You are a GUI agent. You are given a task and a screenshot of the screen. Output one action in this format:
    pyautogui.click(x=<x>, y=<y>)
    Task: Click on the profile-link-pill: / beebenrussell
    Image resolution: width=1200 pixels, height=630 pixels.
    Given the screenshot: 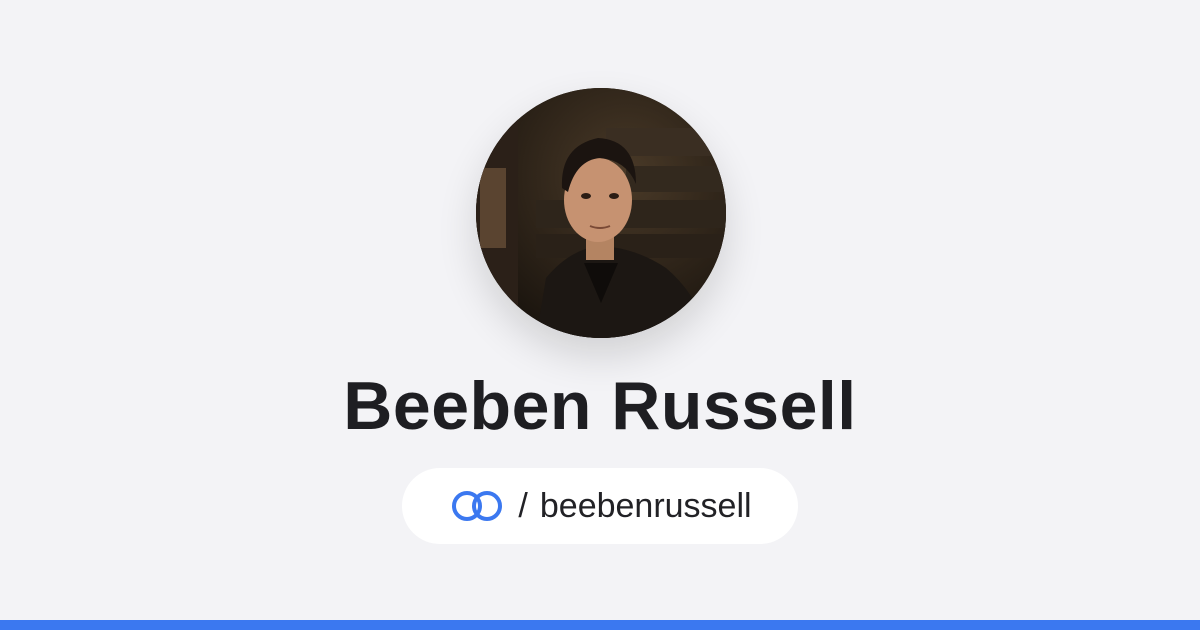 What is the action you would take?
    pyautogui.click(x=600, y=506)
    